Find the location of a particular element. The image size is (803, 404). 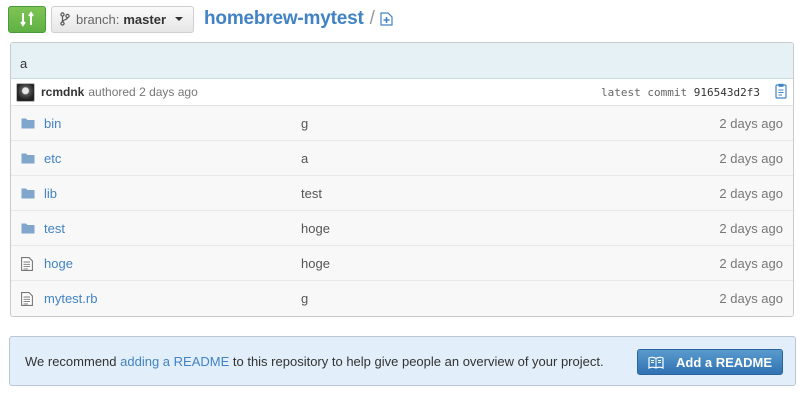

compare-icon is located at coordinates (27, 19).